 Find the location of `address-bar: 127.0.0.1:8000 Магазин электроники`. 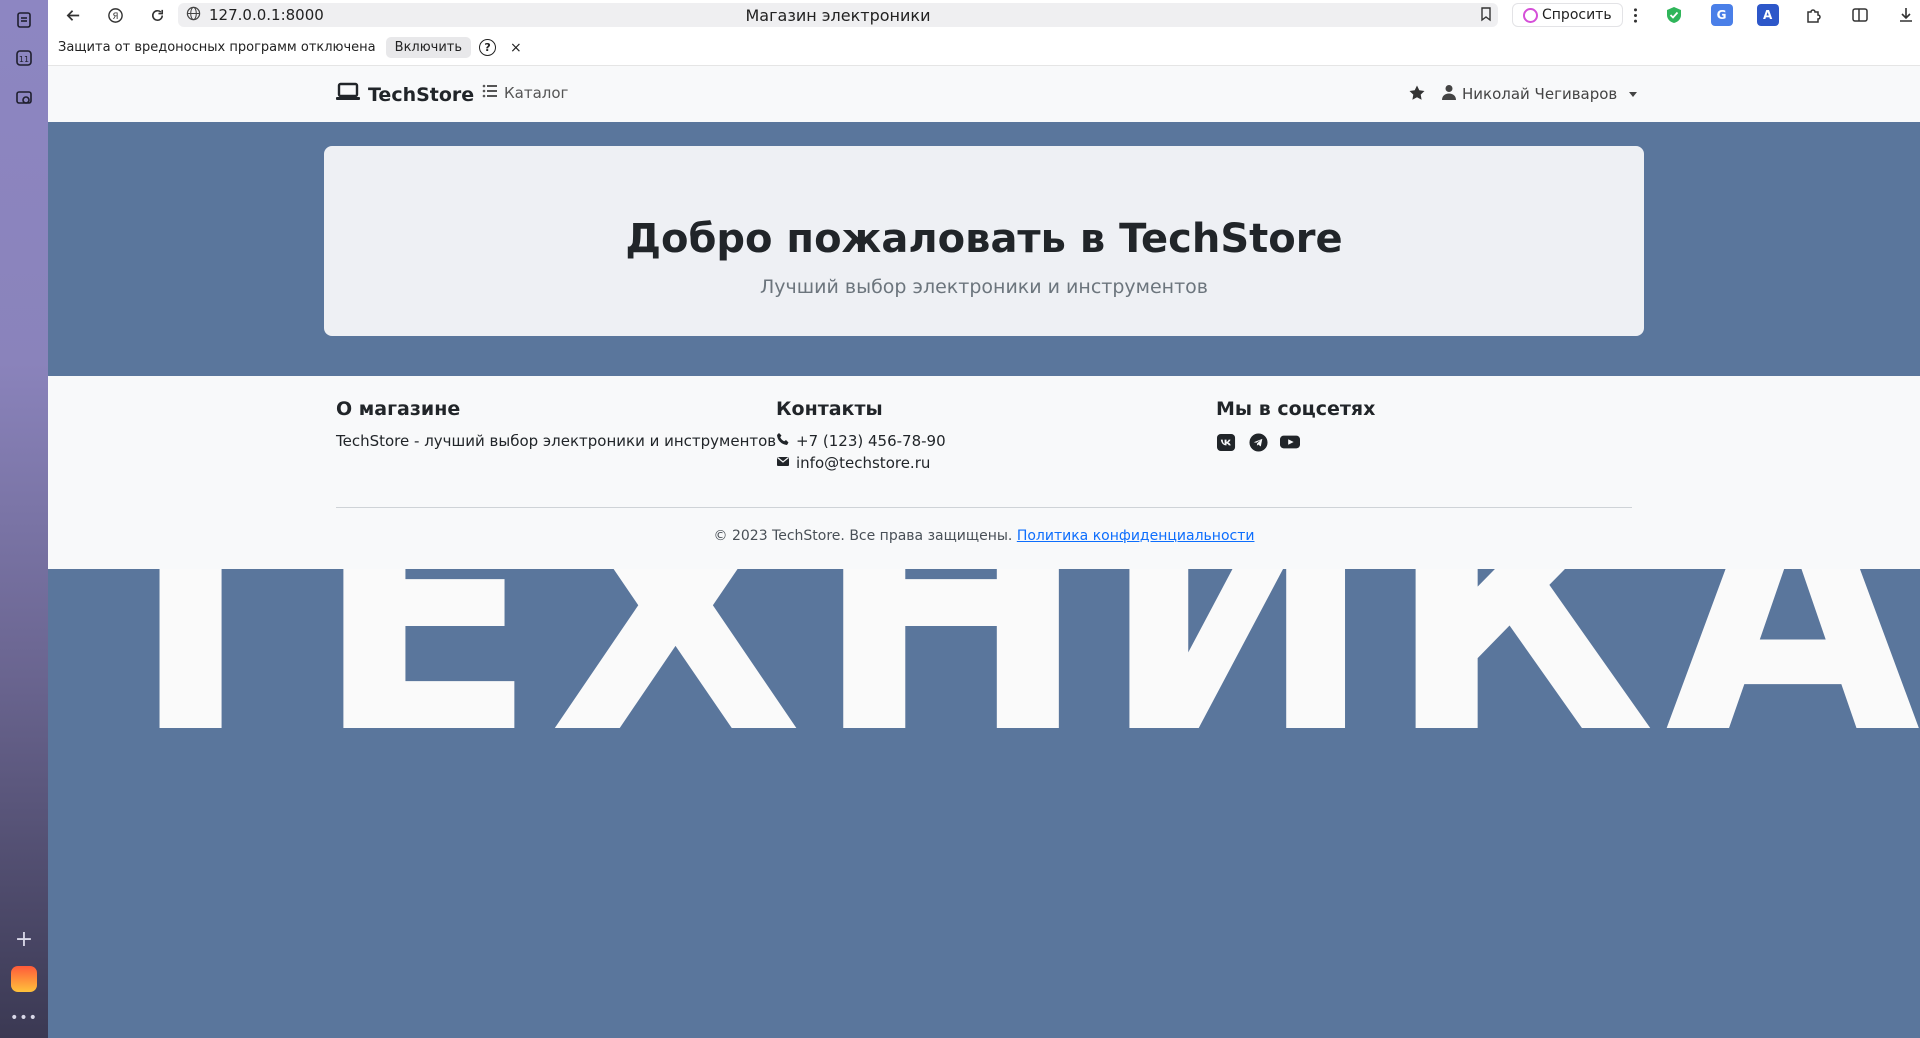

address-bar: 127.0.0.1:8000 Магазин электроники is located at coordinates (838, 15).